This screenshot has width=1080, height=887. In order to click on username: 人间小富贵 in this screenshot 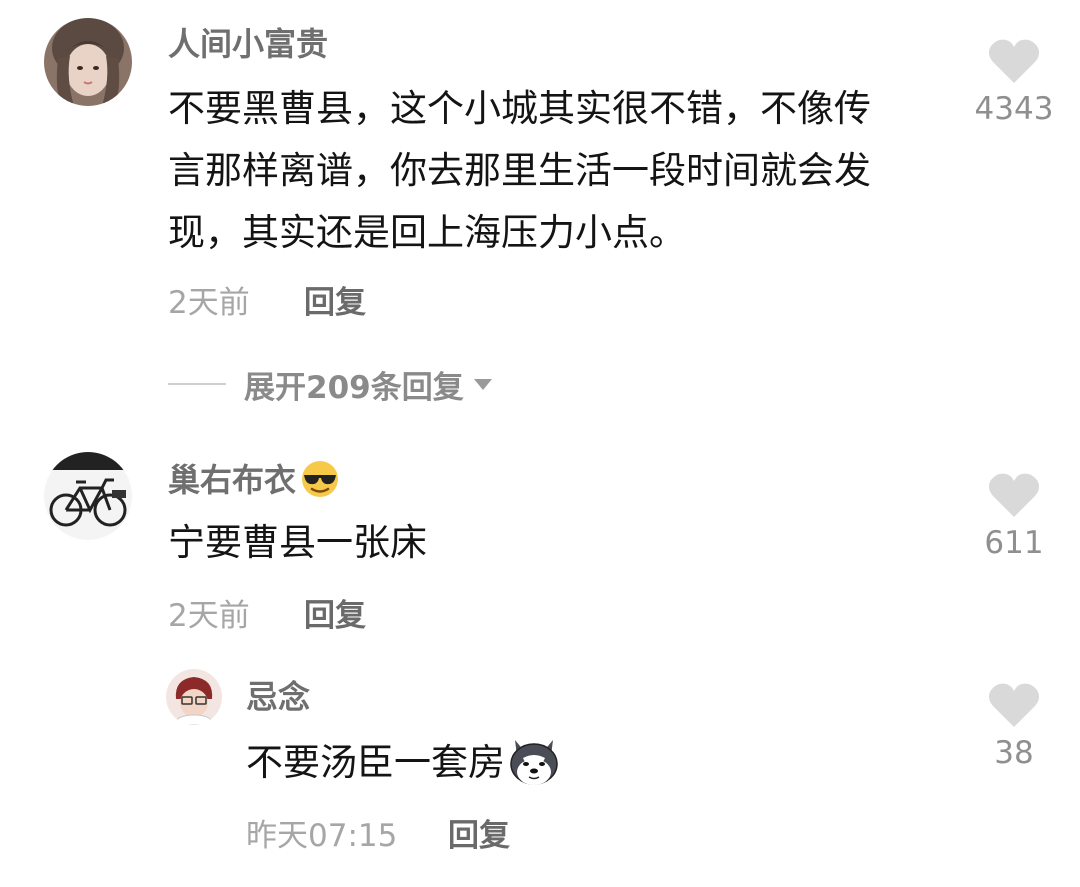, I will do `click(248, 44)`.